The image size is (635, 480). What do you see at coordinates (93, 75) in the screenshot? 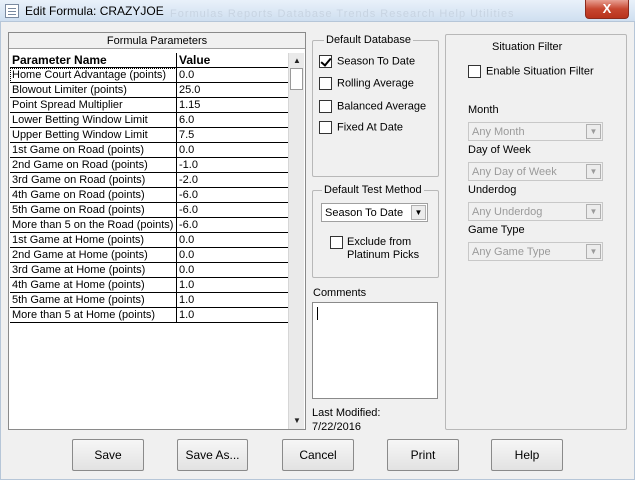
I see `parameter-name-cell: Home Court Advantage (points)` at bounding box center [93, 75].